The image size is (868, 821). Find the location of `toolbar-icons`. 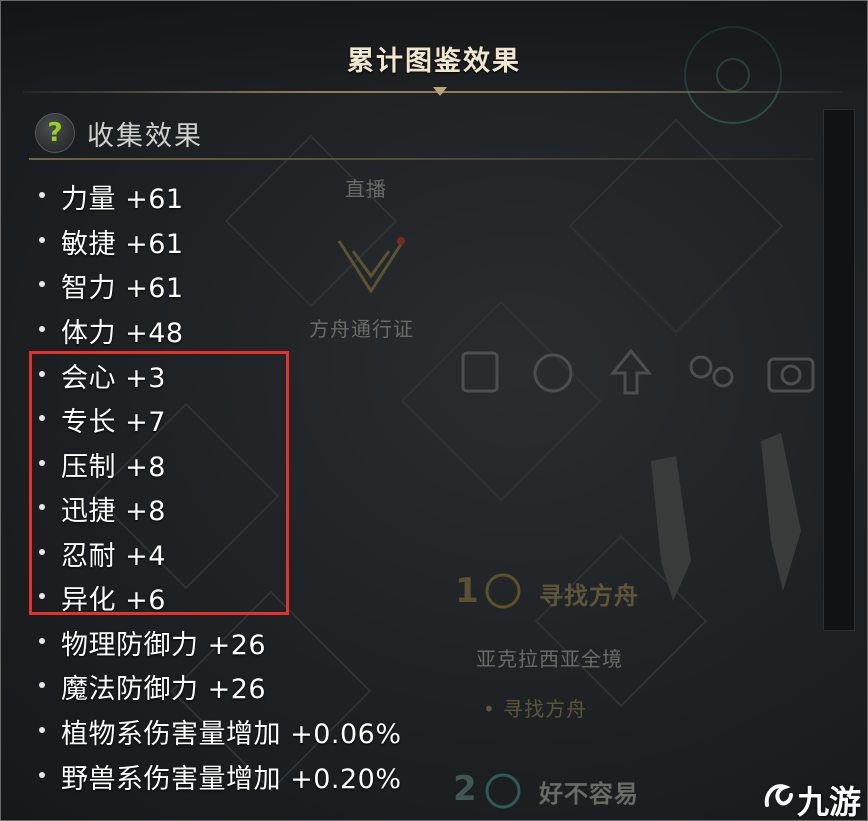

toolbar-icons is located at coordinates (638, 371).